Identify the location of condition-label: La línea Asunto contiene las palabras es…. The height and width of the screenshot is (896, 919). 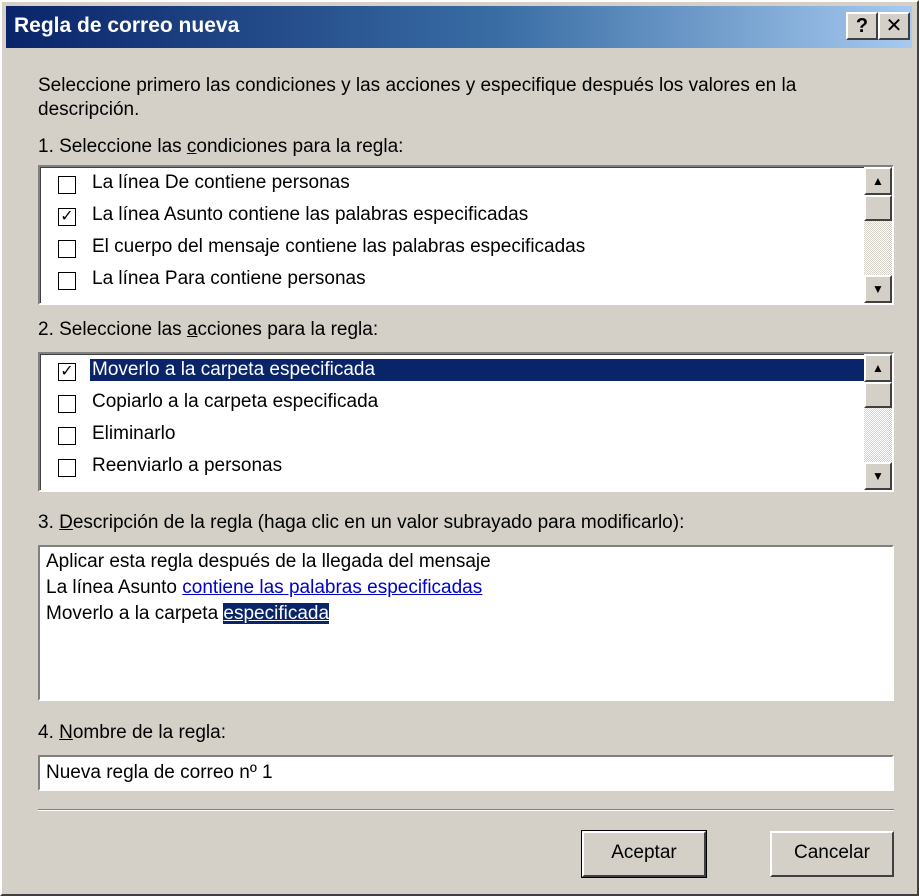
(310, 214).